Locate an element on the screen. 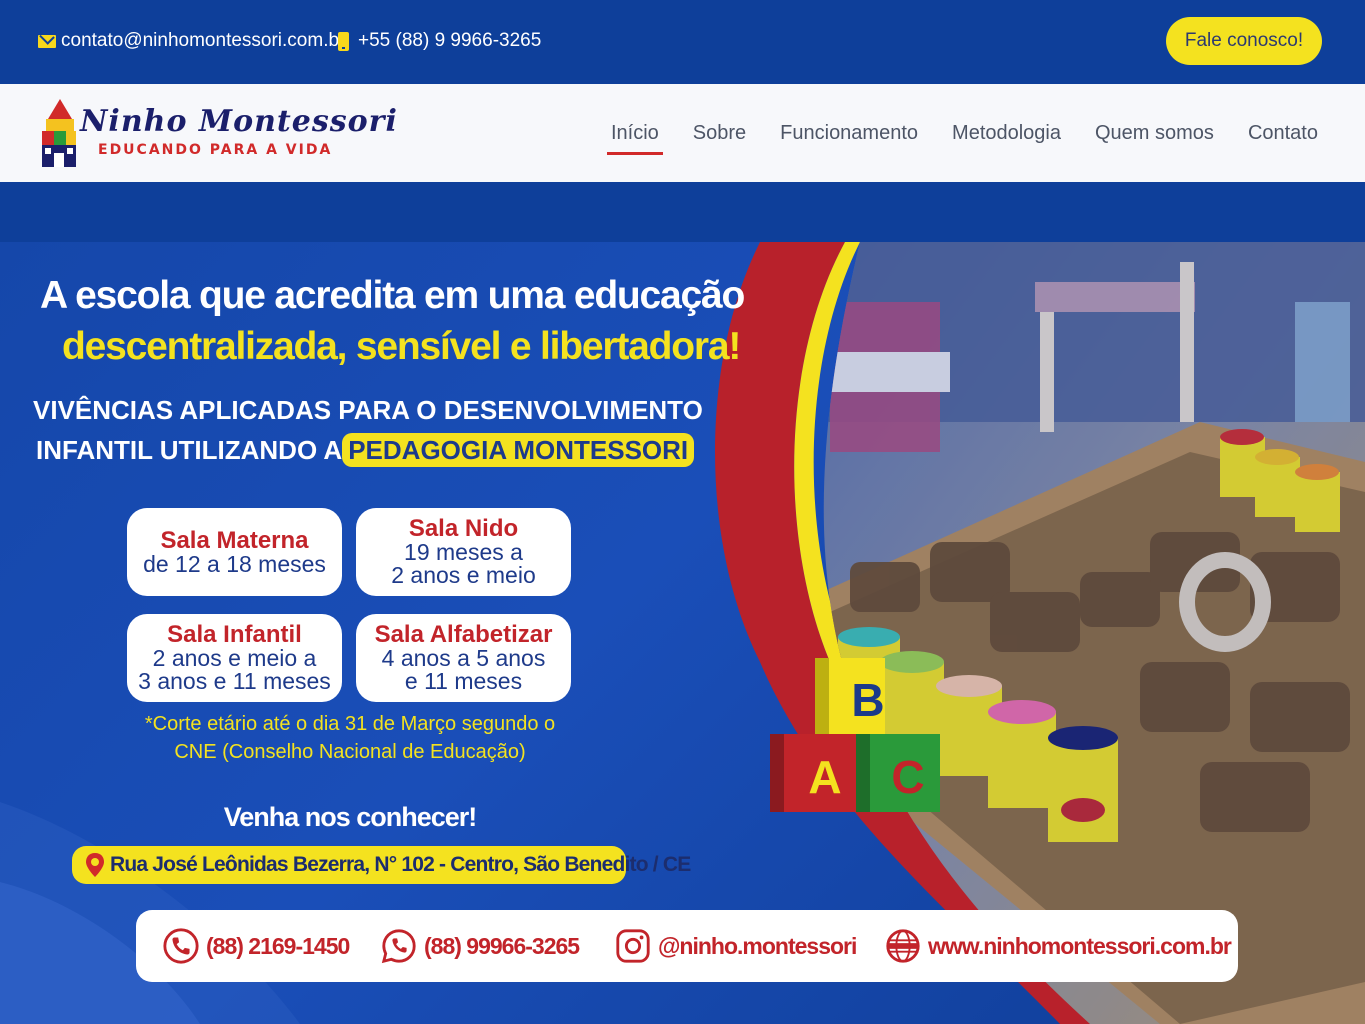 The width and height of the screenshot is (1365, 1024). phone-text: +55 (88) 9 9966-3265 is located at coordinates (449, 41).